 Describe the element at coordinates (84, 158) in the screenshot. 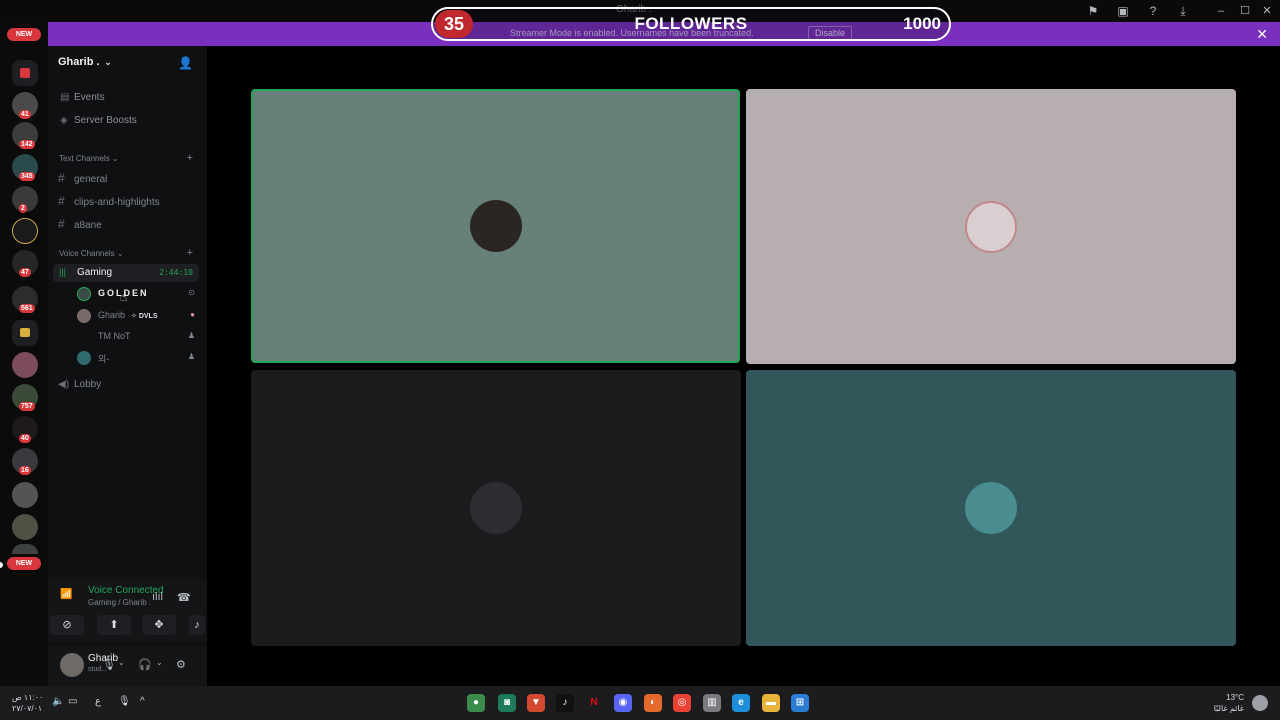

I see `text-category-label: Text Channels` at that location.